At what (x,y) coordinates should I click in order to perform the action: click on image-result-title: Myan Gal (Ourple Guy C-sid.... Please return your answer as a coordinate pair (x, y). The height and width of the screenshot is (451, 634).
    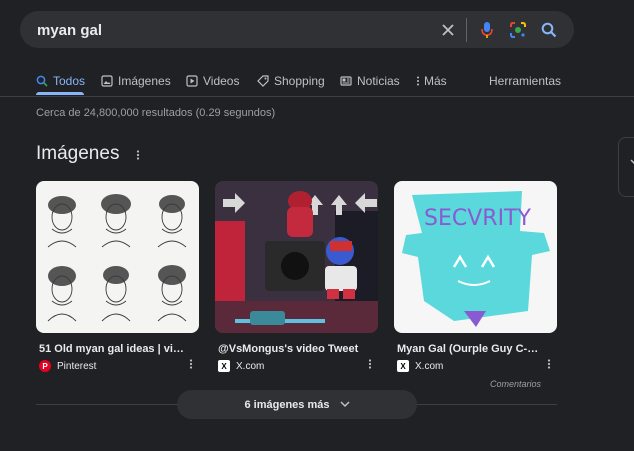
    Looking at the image, I should click on (469, 349).